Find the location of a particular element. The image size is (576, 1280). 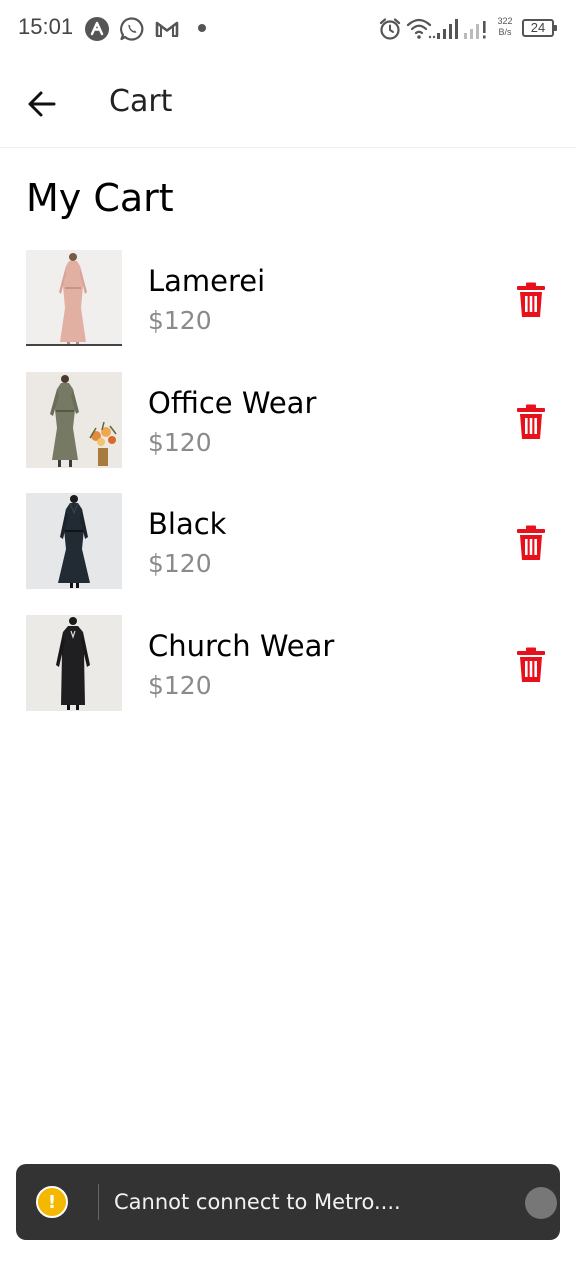

network-speed-unit: B/s is located at coordinates (505, 32).